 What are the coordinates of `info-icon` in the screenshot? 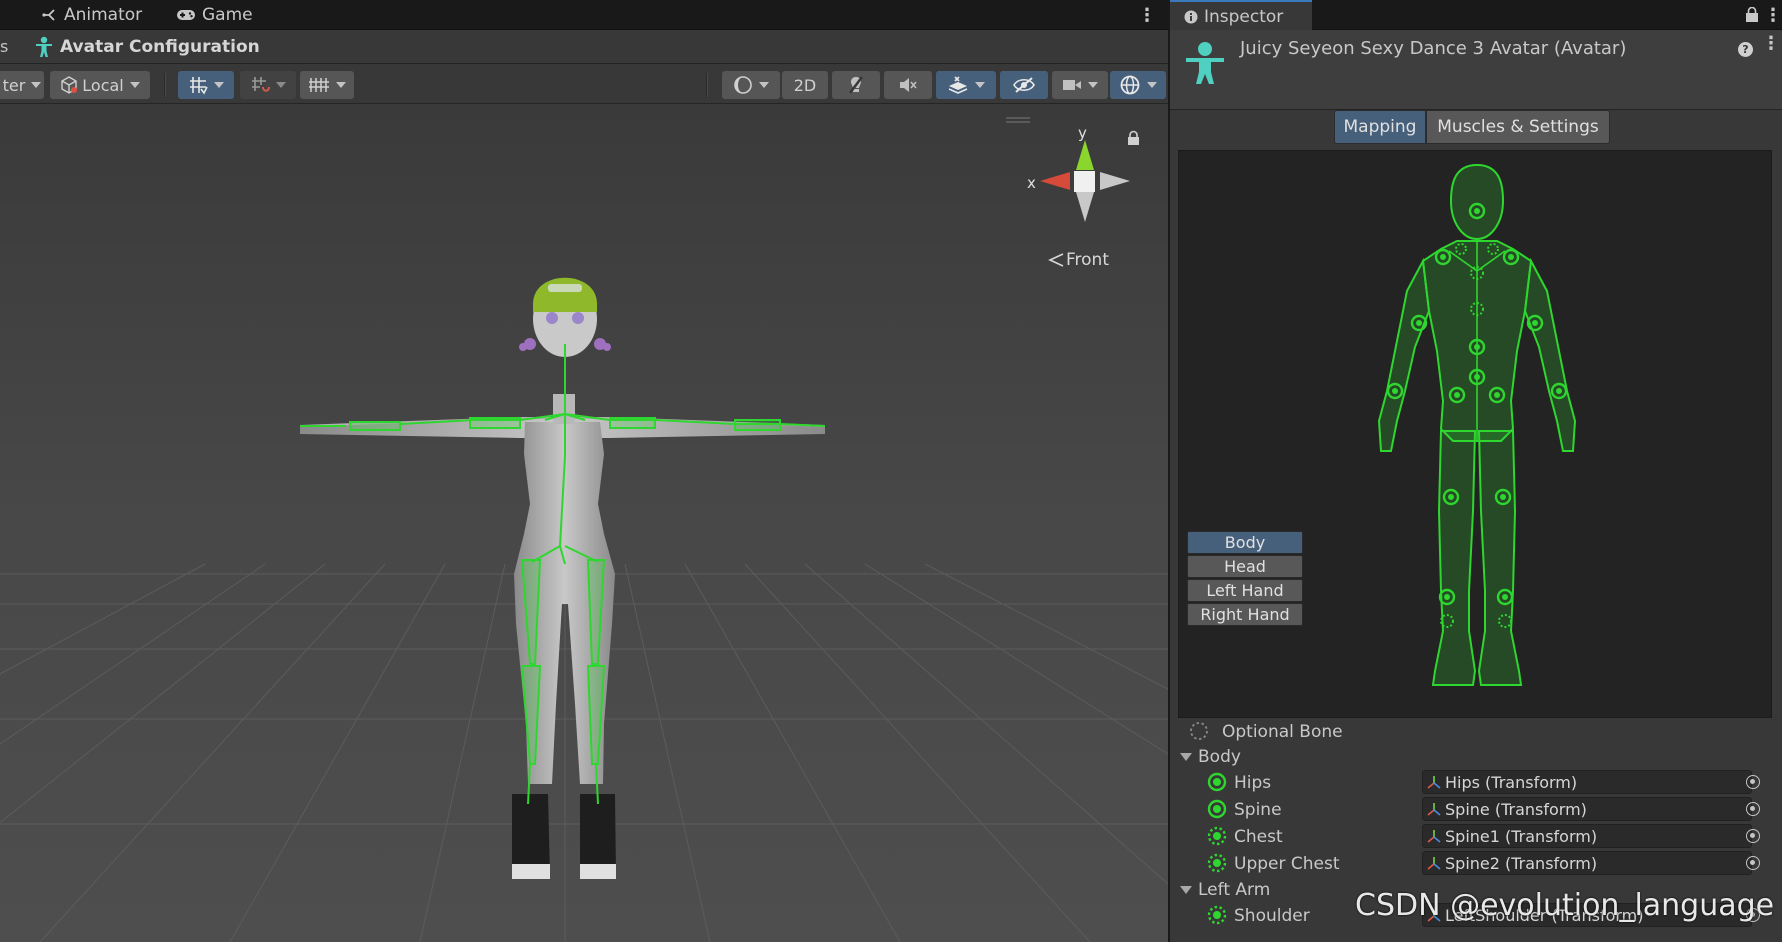 It's located at (1191, 16).